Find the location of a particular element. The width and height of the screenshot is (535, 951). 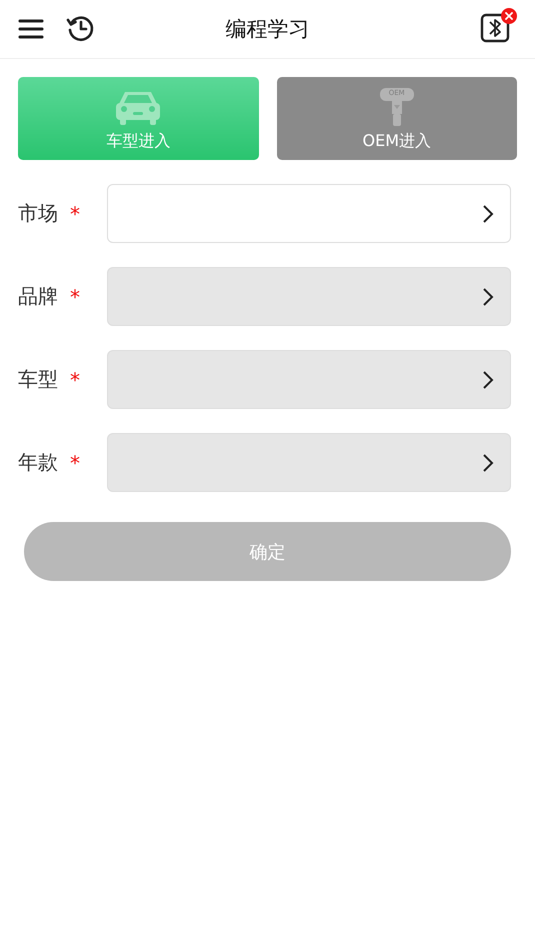

field-label: 年款 is located at coordinates (38, 462).